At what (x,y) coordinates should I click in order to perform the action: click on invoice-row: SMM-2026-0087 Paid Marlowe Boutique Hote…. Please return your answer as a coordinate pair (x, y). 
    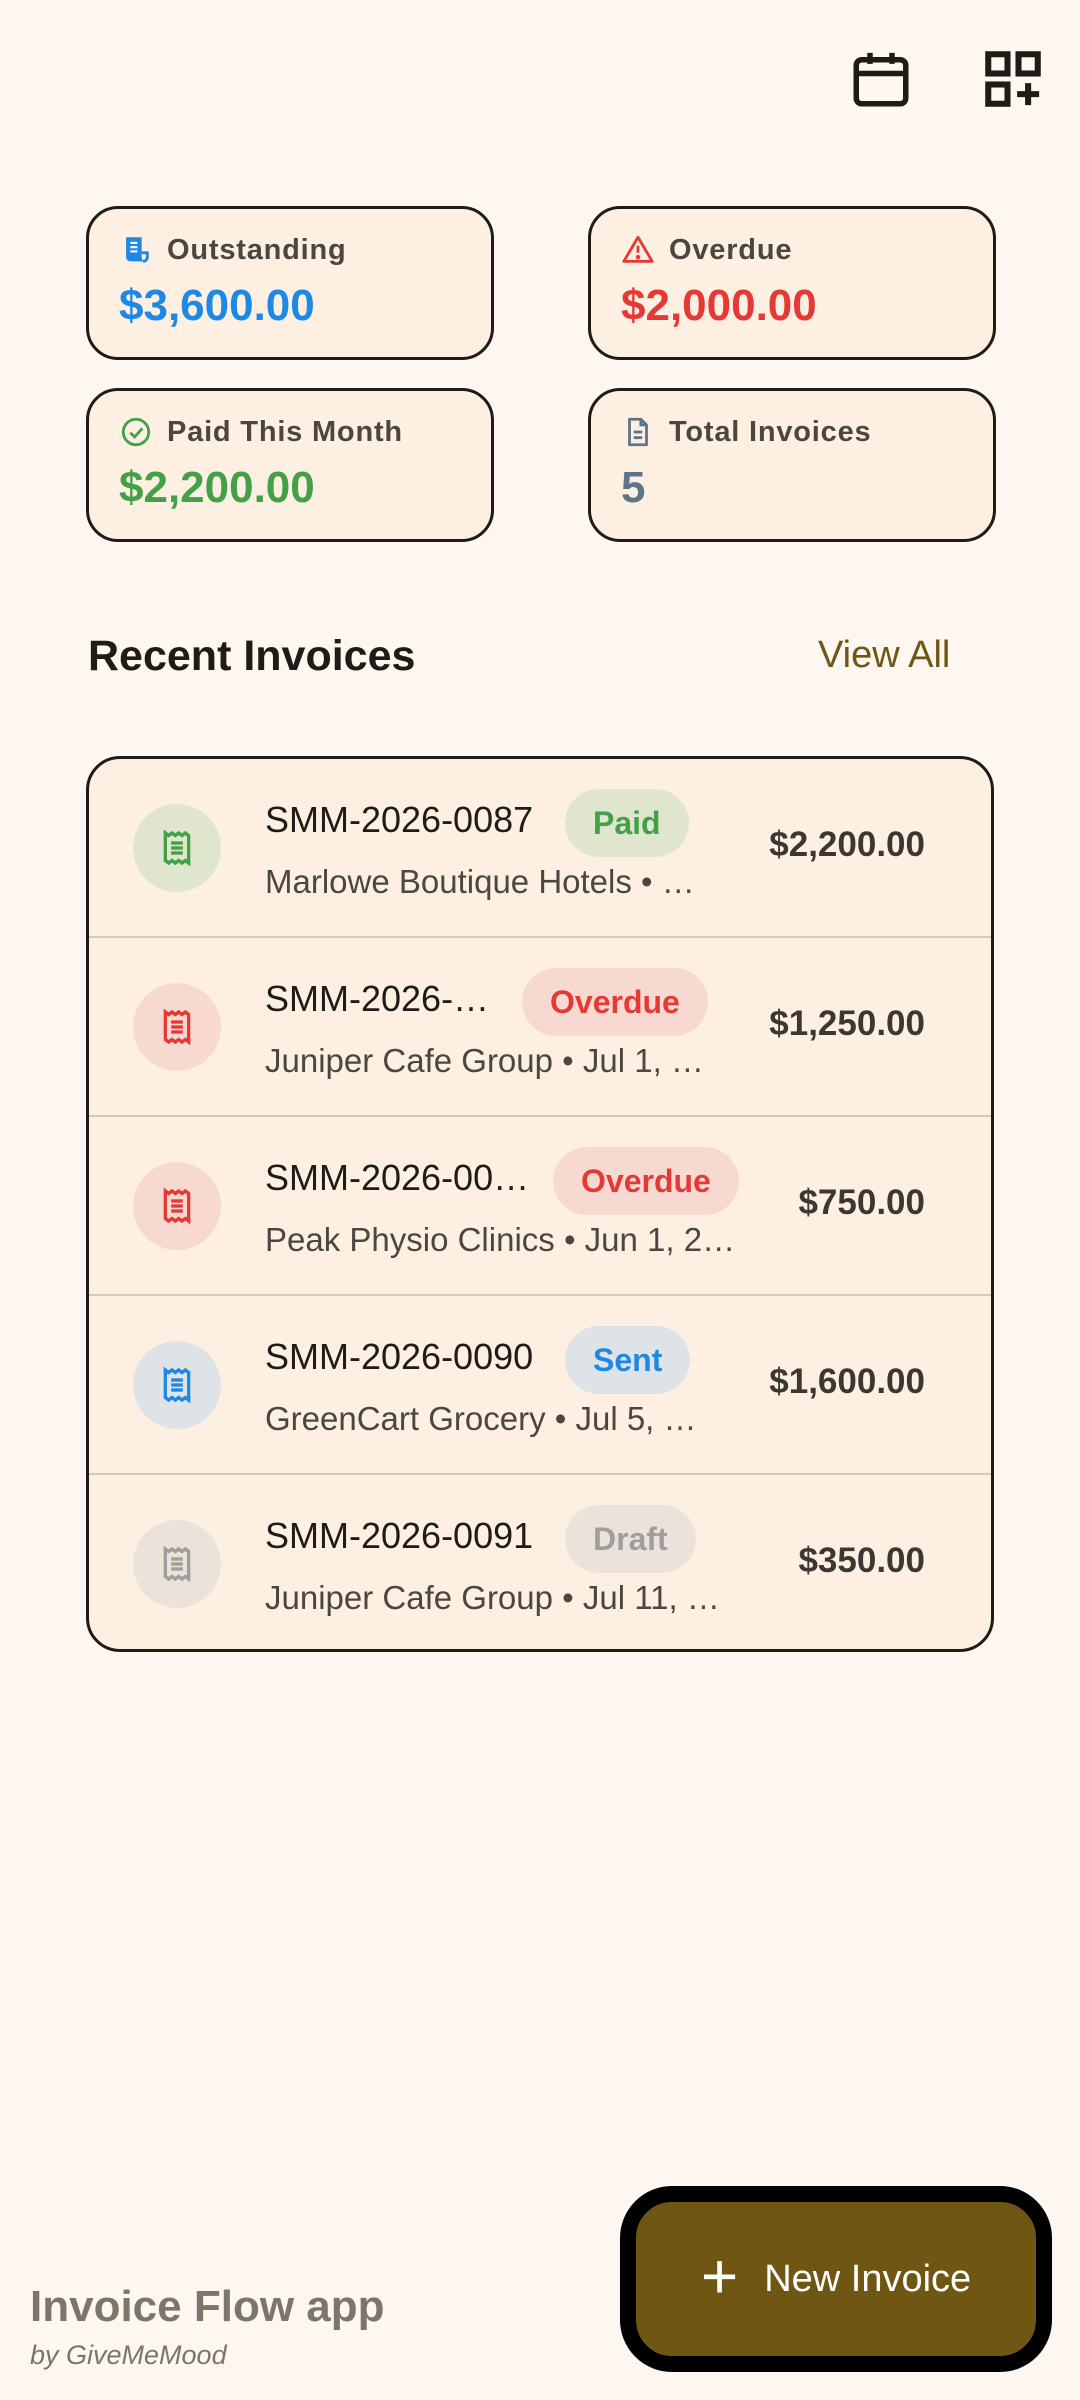
    Looking at the image, I should click on (540, 848).